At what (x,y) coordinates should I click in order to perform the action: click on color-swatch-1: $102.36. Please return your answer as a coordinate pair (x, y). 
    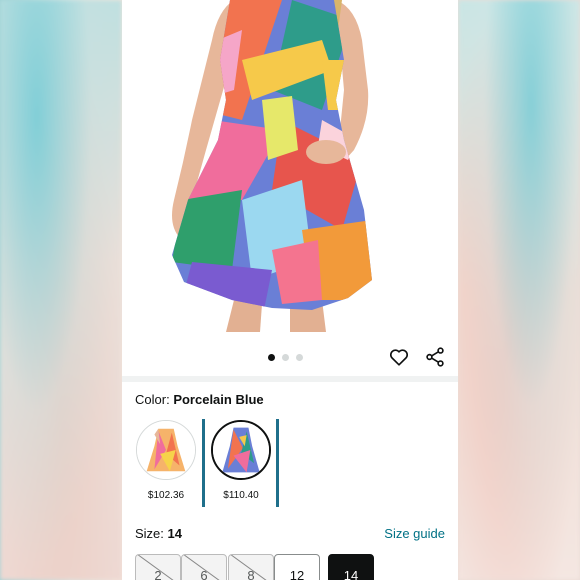
    Looking at the image, I should click on (166, 462).